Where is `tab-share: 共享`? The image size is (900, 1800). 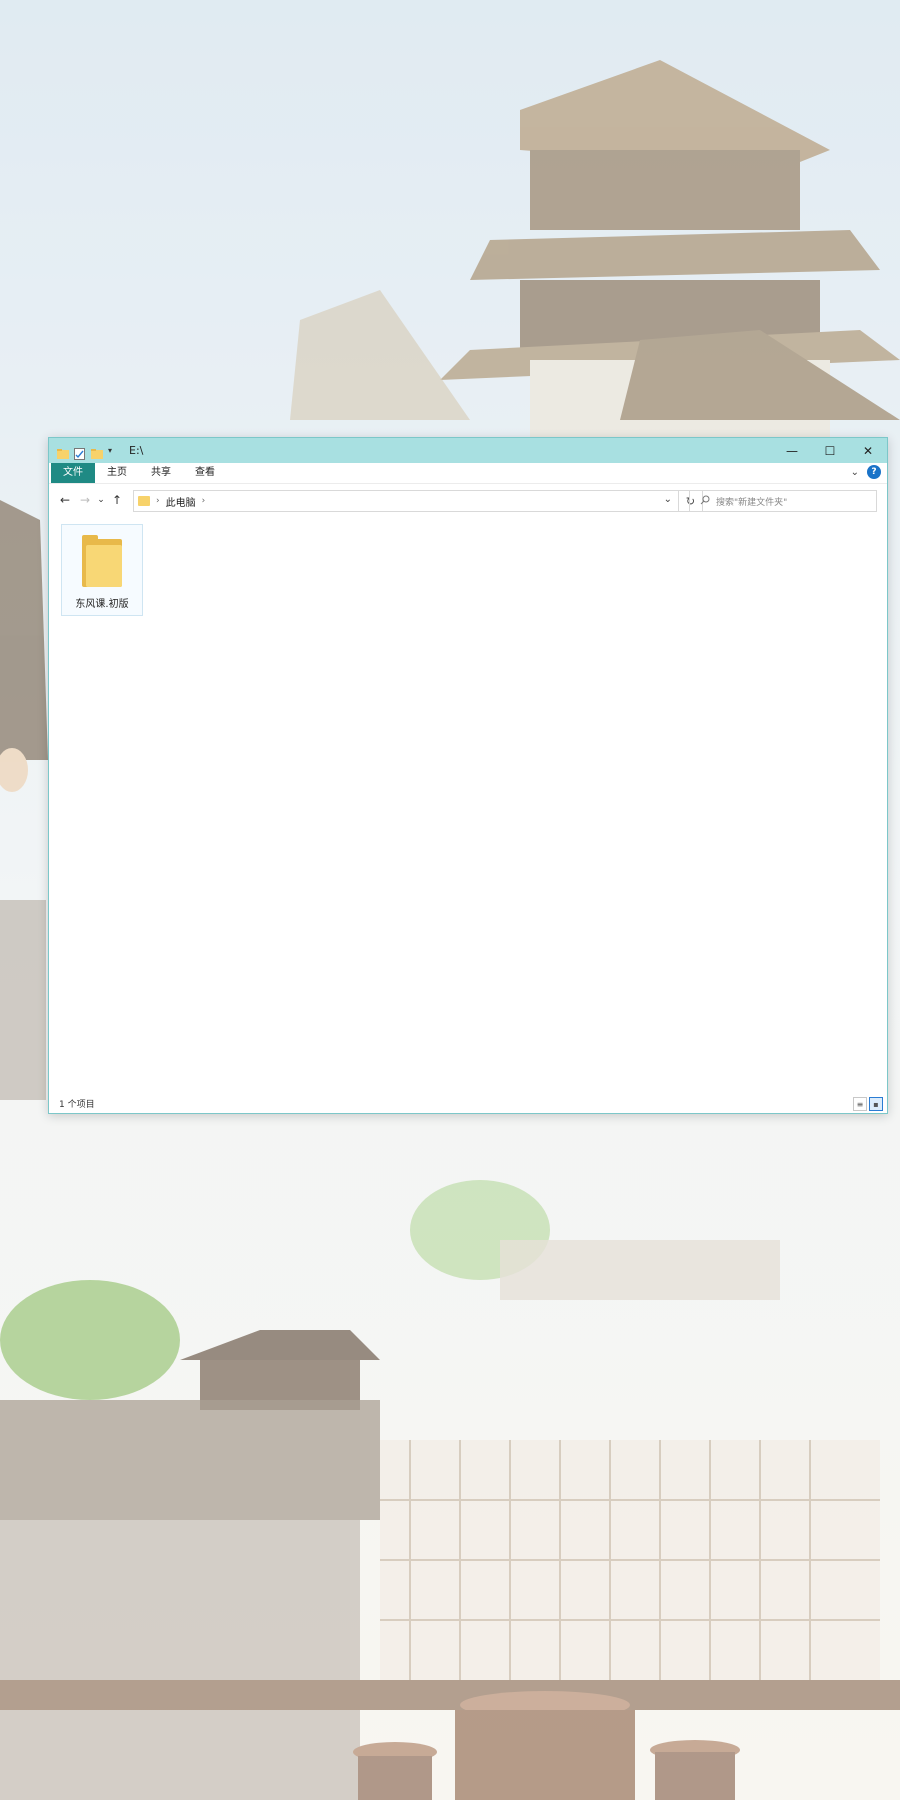
tab-share: 共享 is located at coordinates (161, 473).